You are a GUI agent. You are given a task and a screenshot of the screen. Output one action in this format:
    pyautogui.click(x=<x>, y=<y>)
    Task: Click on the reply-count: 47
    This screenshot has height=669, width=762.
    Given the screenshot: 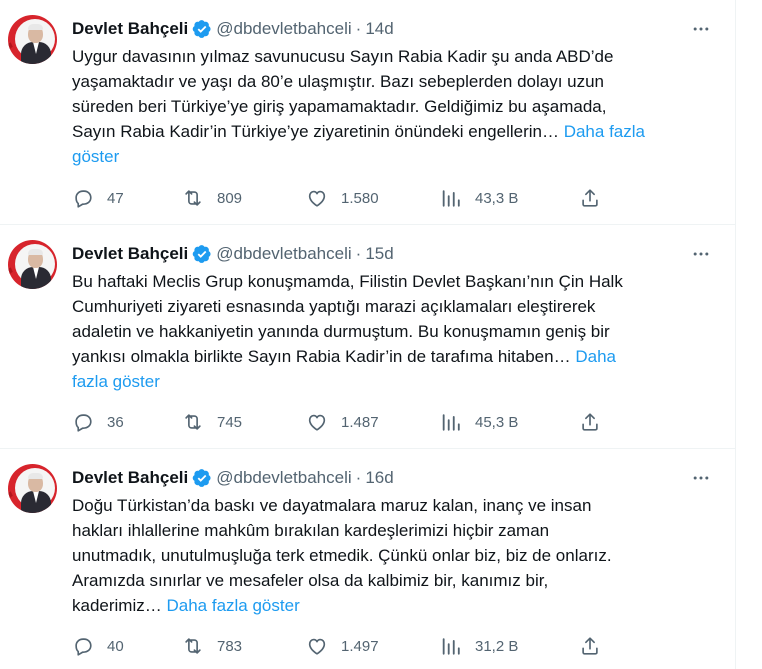 What is the action you would take?
    pyautogui.click(x=115, y=198)
    